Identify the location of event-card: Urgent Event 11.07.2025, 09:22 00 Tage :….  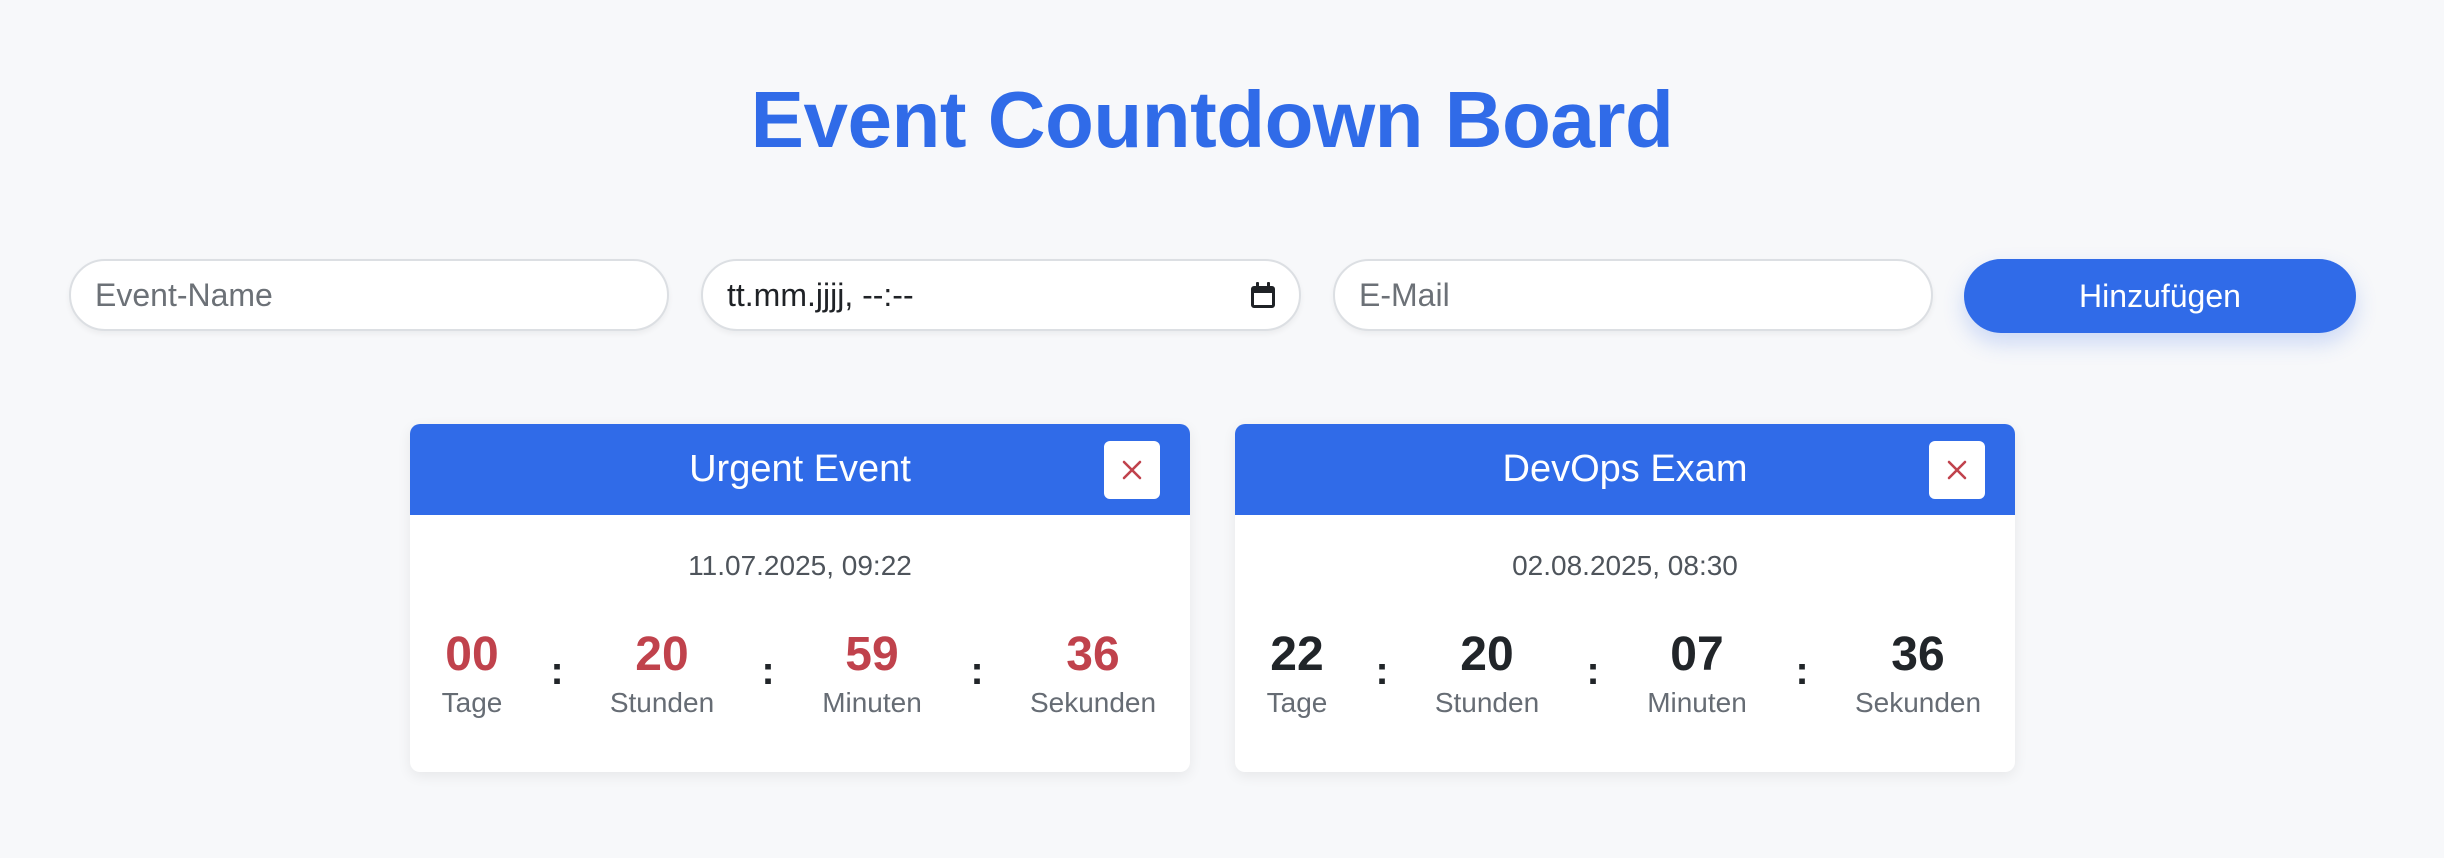
(800, 598).